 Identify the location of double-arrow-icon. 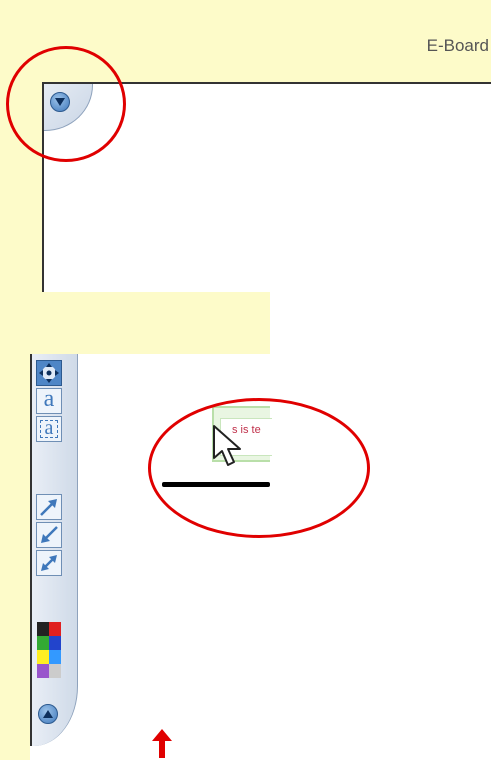
(49, 563).